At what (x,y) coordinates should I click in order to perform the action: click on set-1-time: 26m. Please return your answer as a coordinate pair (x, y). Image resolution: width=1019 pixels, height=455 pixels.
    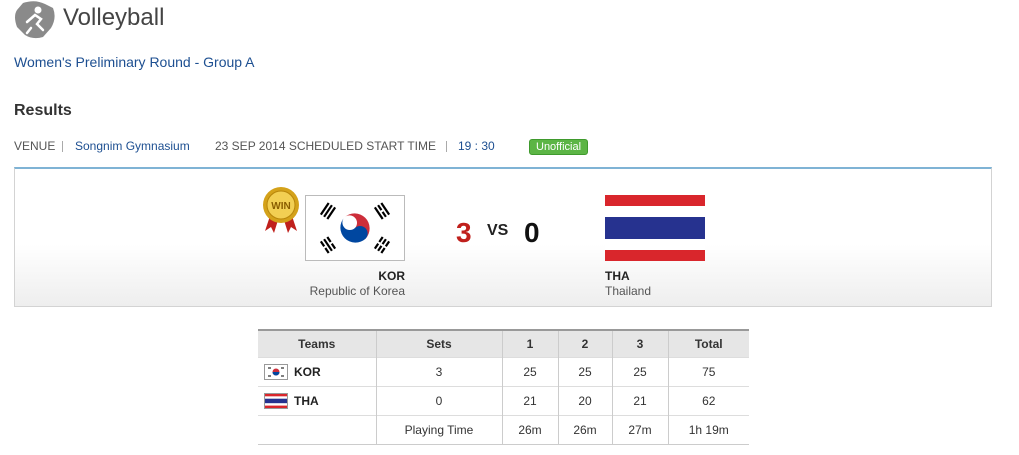
    Looking at the image, I should click on (529, 430).